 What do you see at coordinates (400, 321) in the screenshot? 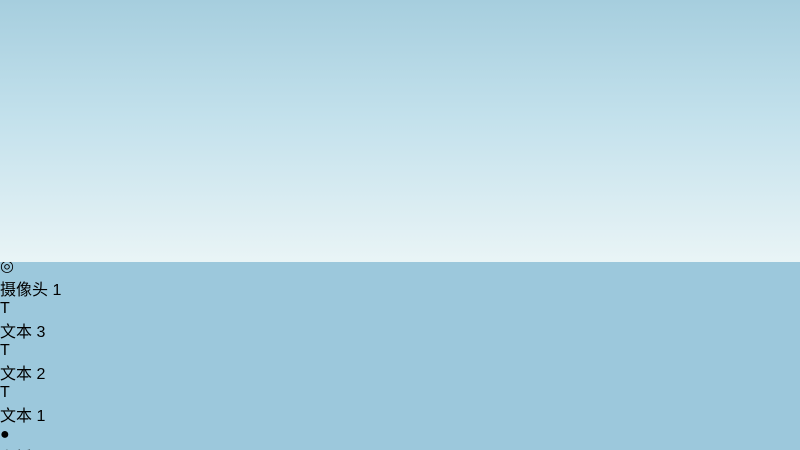
I see `source-item-text: T 文本 3` at bounding box center [400, 321].